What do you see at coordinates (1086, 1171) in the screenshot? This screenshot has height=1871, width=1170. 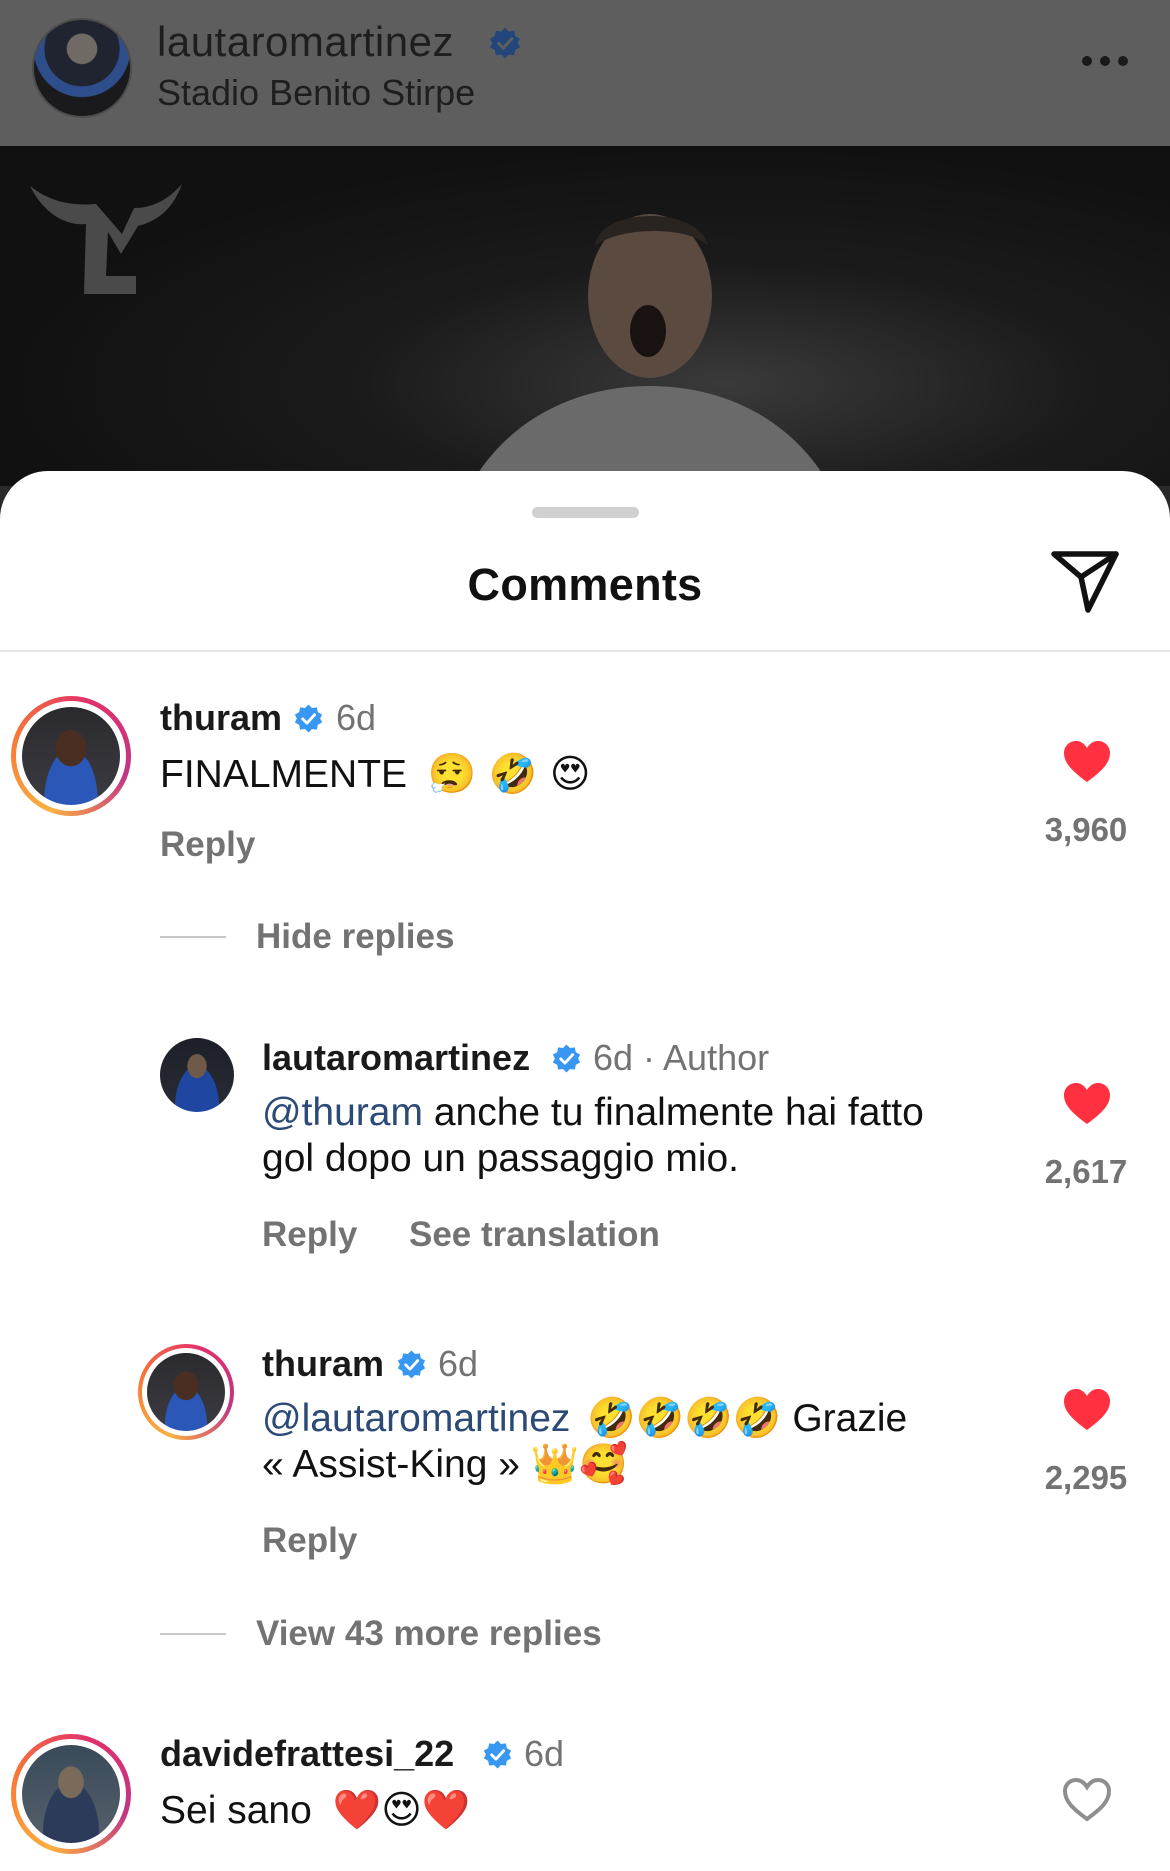 I see `like-count: 2,617` at bounding box center [1086, 1171].